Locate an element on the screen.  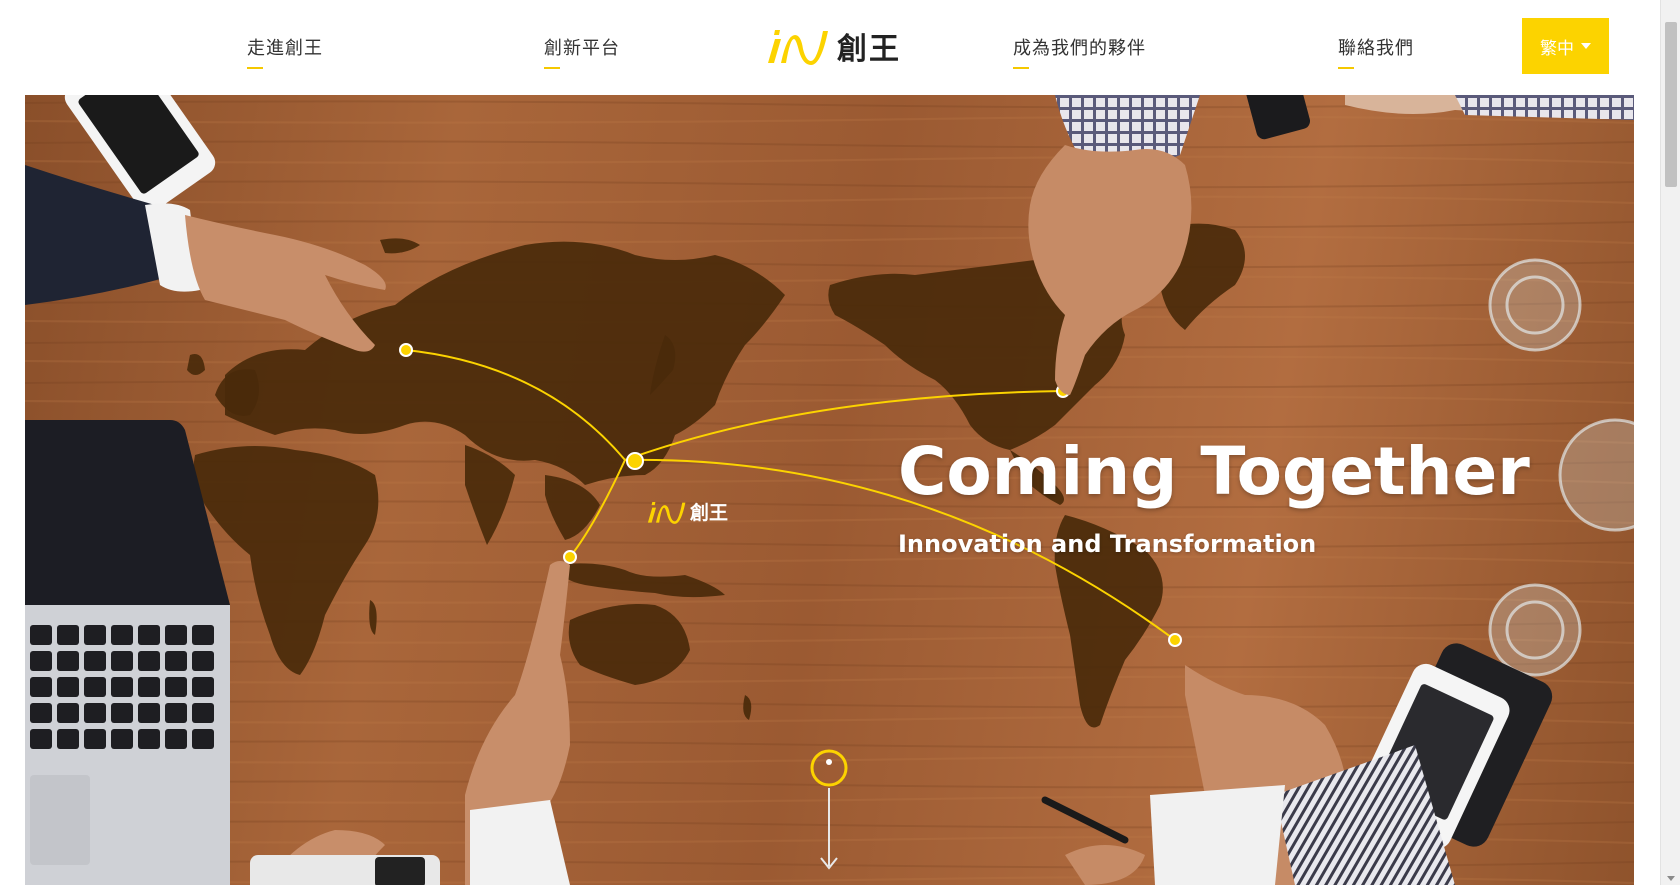
site-header: 走進創王 創新平台 創王 成為我們的夥伴 聯絡我們 繁中 is located at coordinates (830, 47).